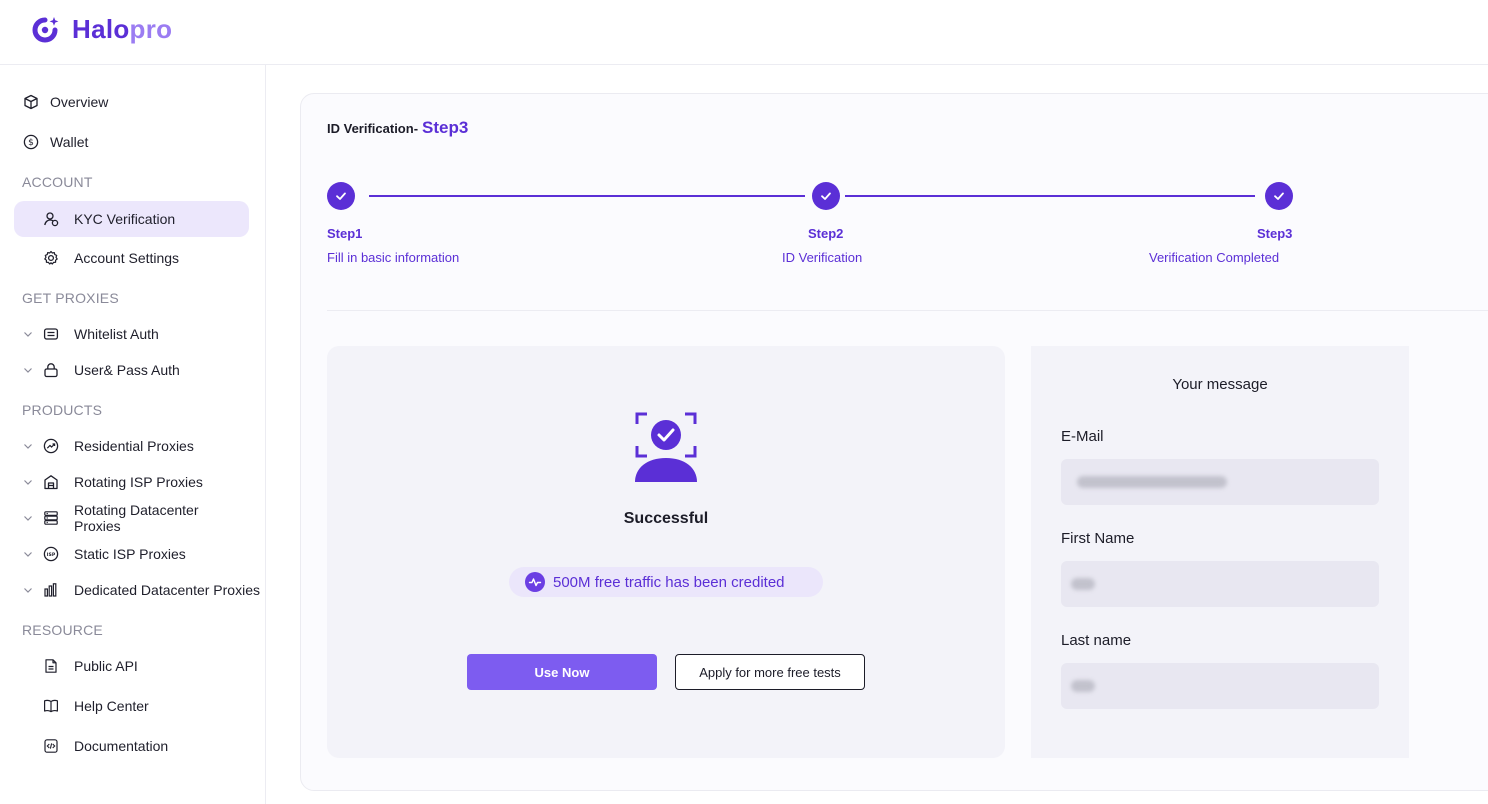 The width and height of the screenshot is (1488, 804). I want to click on section-products: PRODUCTS, so click(62, 410).